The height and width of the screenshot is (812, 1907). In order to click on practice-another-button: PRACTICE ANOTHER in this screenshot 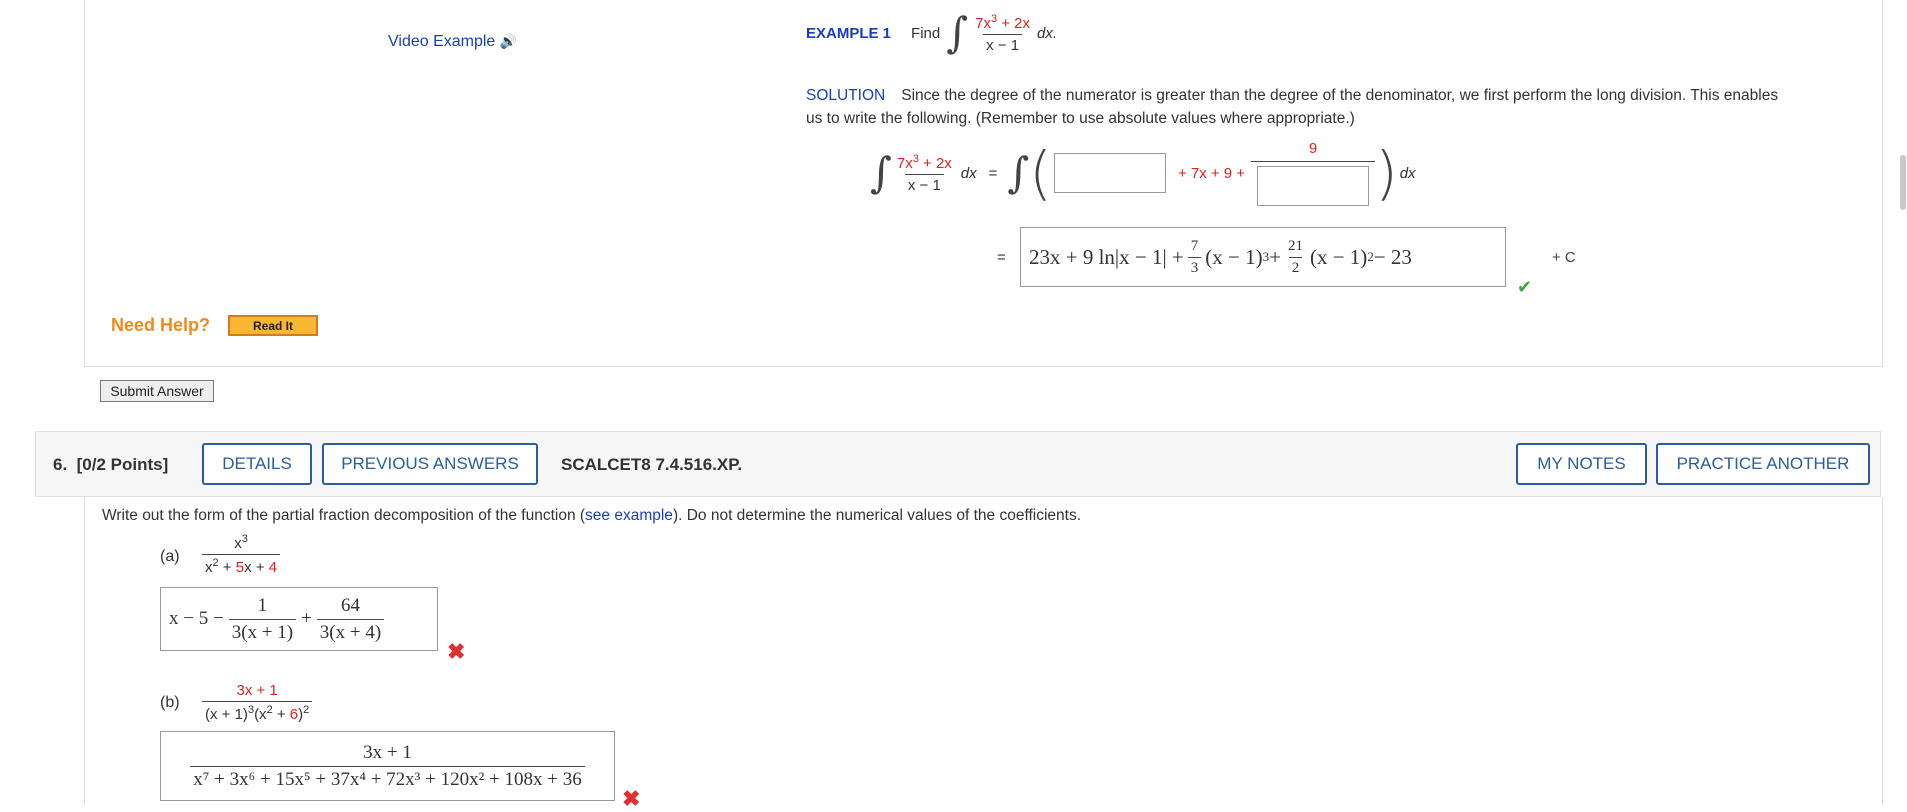, I will do `click(1763, 464)`.